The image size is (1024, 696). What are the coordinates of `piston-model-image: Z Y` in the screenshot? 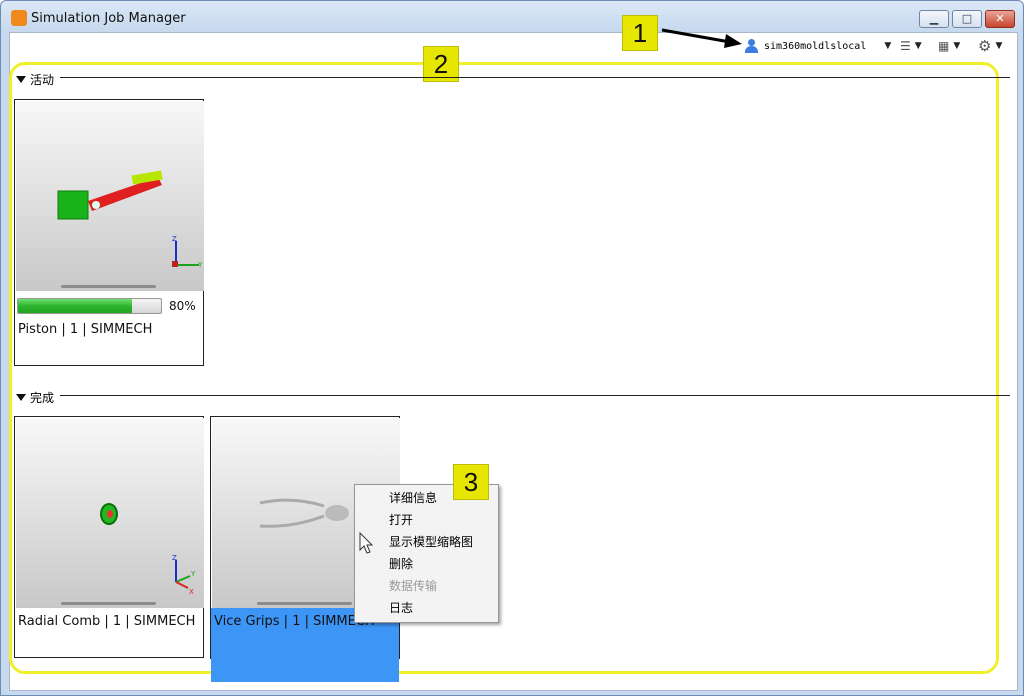 It's located at (130, 219).